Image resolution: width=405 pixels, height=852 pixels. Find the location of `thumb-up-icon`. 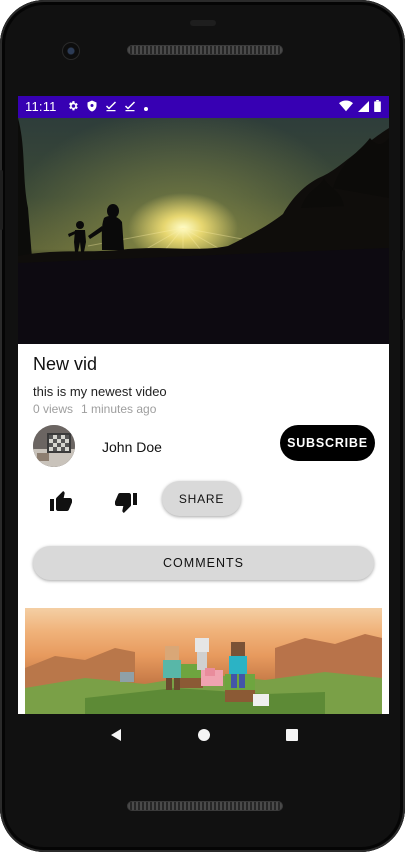

thumb-up-icon is located at coordinates (61, 504).